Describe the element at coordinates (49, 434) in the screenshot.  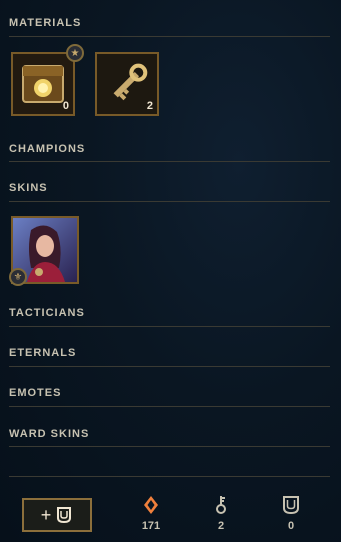
I see `section-ward-skins-title: WARD SKINS` at that location.